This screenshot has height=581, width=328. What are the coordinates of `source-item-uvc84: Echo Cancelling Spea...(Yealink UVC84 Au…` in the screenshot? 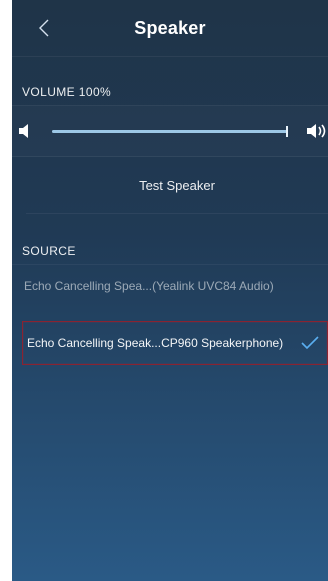 It's located at (170, 285).